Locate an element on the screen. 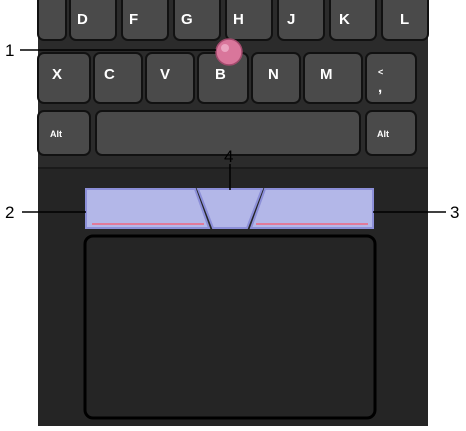  key-partial-left is located at coordinates (52, 20).